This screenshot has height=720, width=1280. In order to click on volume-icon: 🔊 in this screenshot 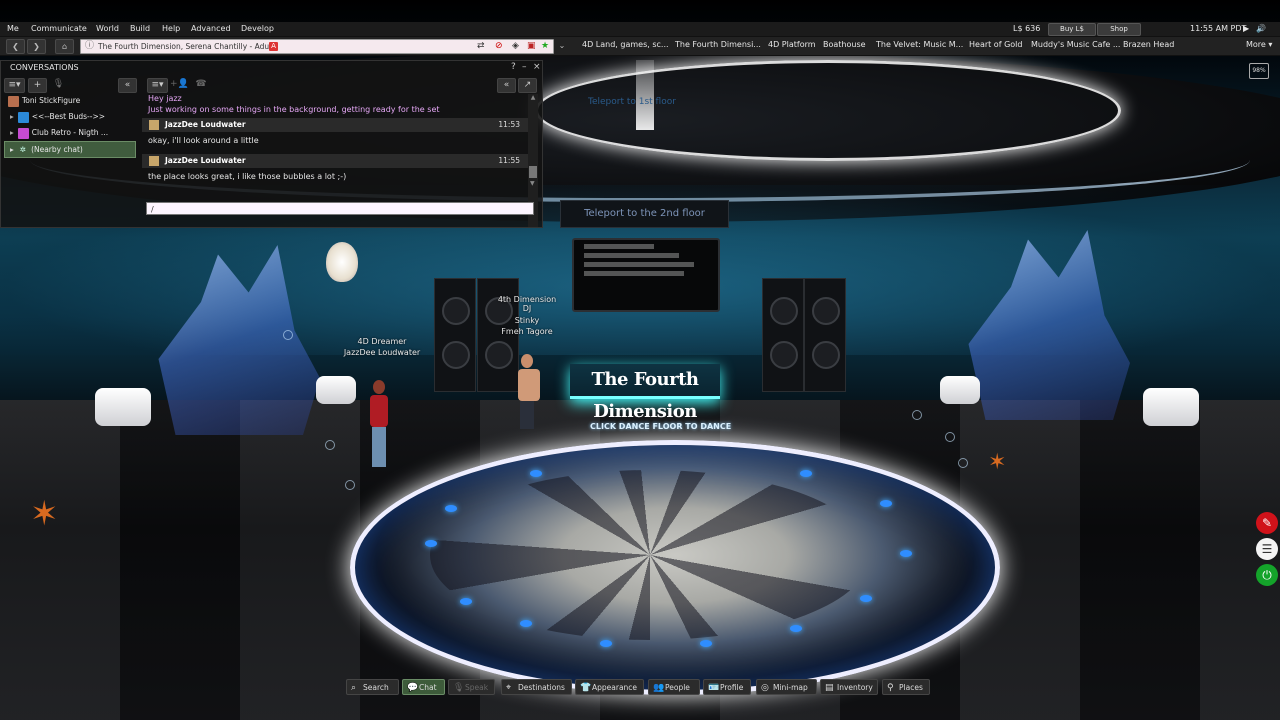, I will do `click(1261, 28)`.